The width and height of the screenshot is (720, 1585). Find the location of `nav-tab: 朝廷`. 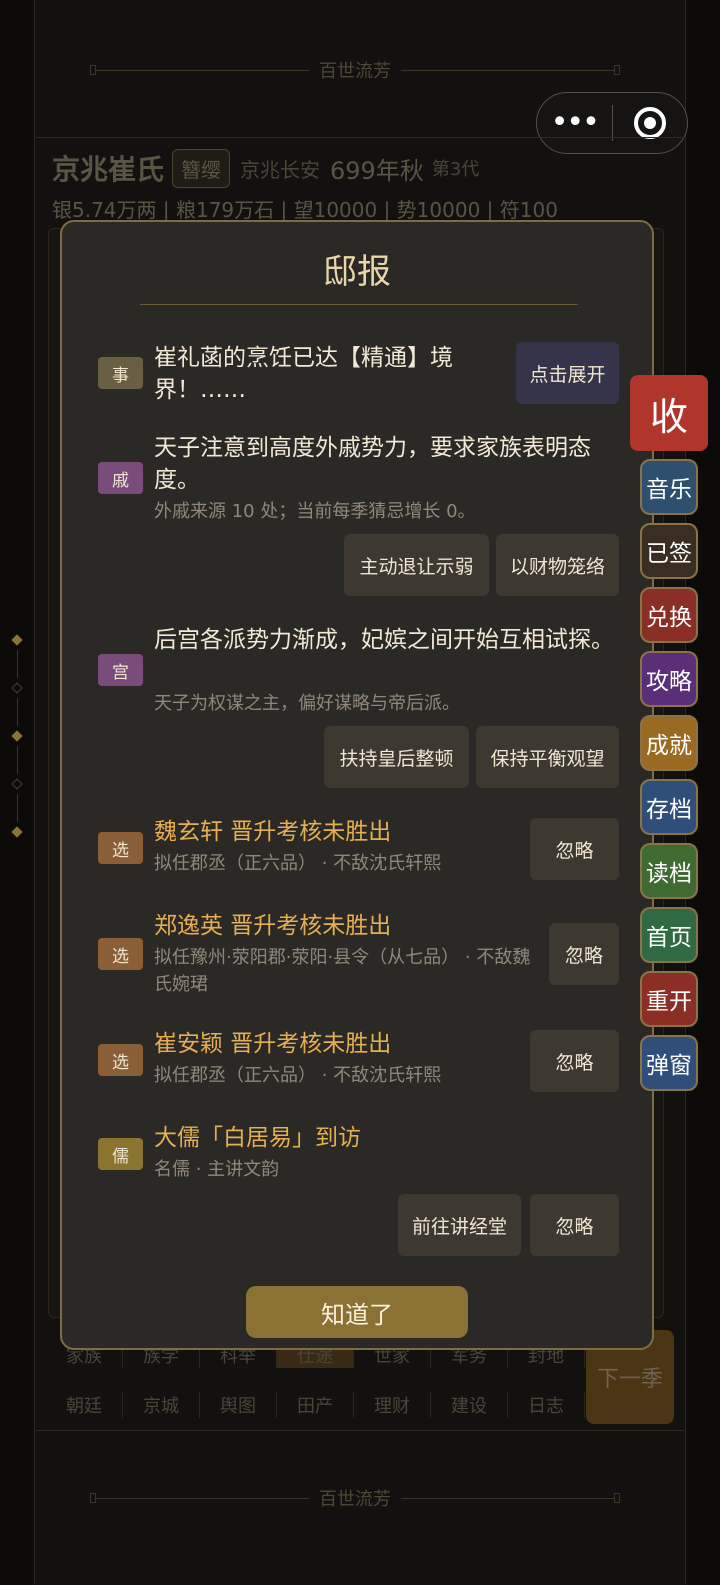

nav-tab: 朝廷 is located at coordinates (84, 1405).